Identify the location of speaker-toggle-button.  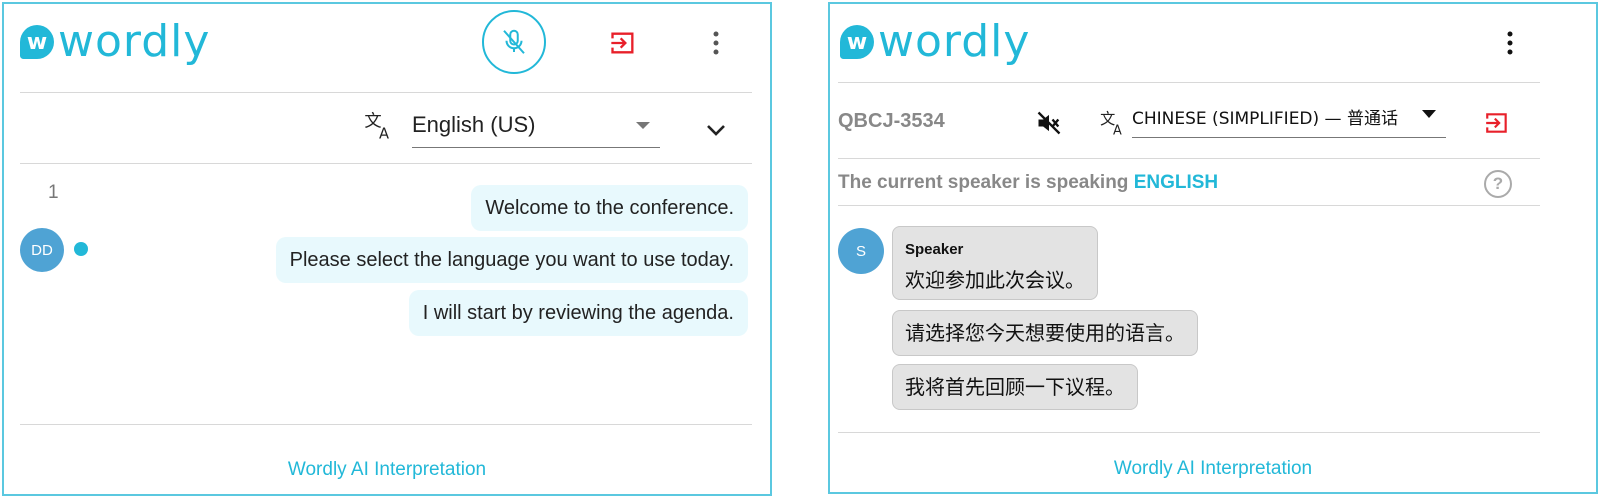
(1049, 123).